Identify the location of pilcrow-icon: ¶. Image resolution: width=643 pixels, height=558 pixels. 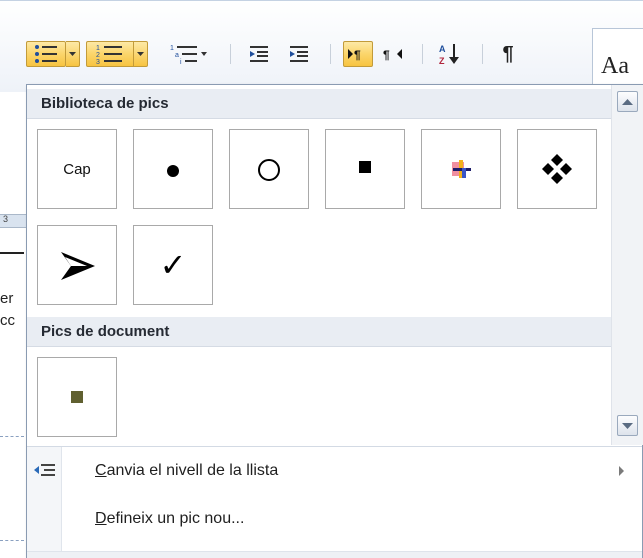
(508, 53).